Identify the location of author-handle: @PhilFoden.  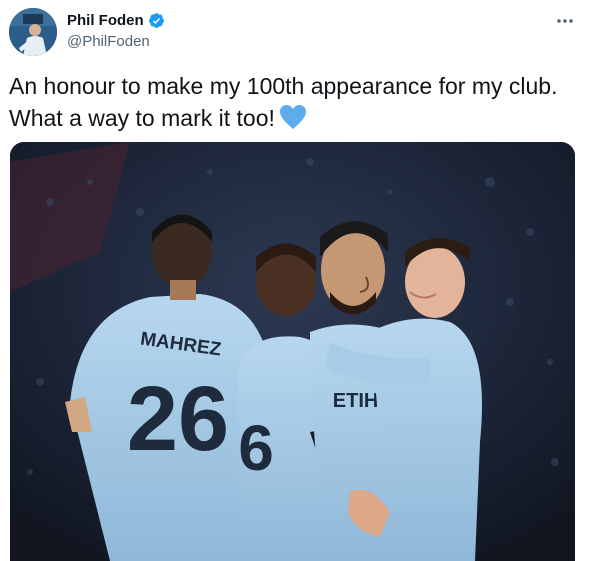
(108, 41).